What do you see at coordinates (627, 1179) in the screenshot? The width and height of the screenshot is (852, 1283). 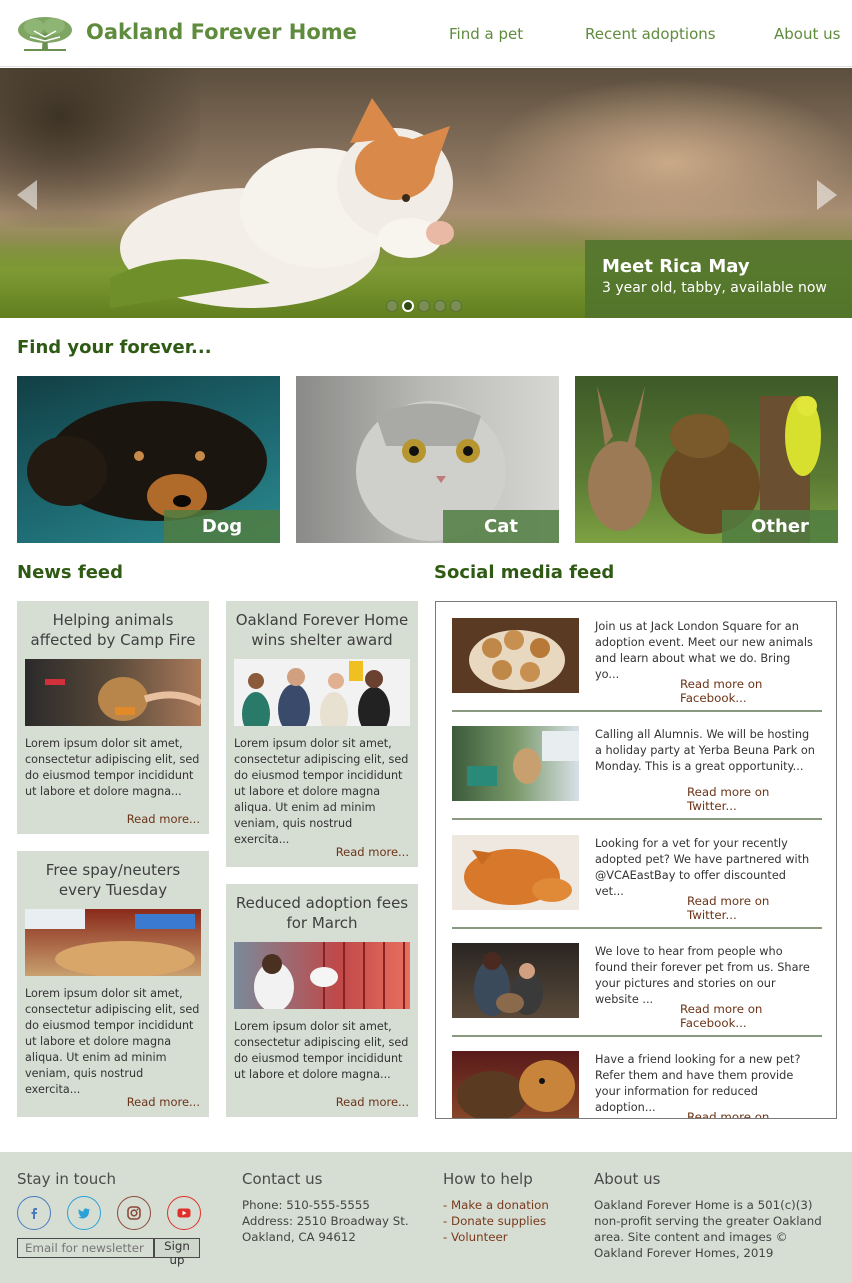 I see `about-heading: About us` at bounding box center [627, 1179].